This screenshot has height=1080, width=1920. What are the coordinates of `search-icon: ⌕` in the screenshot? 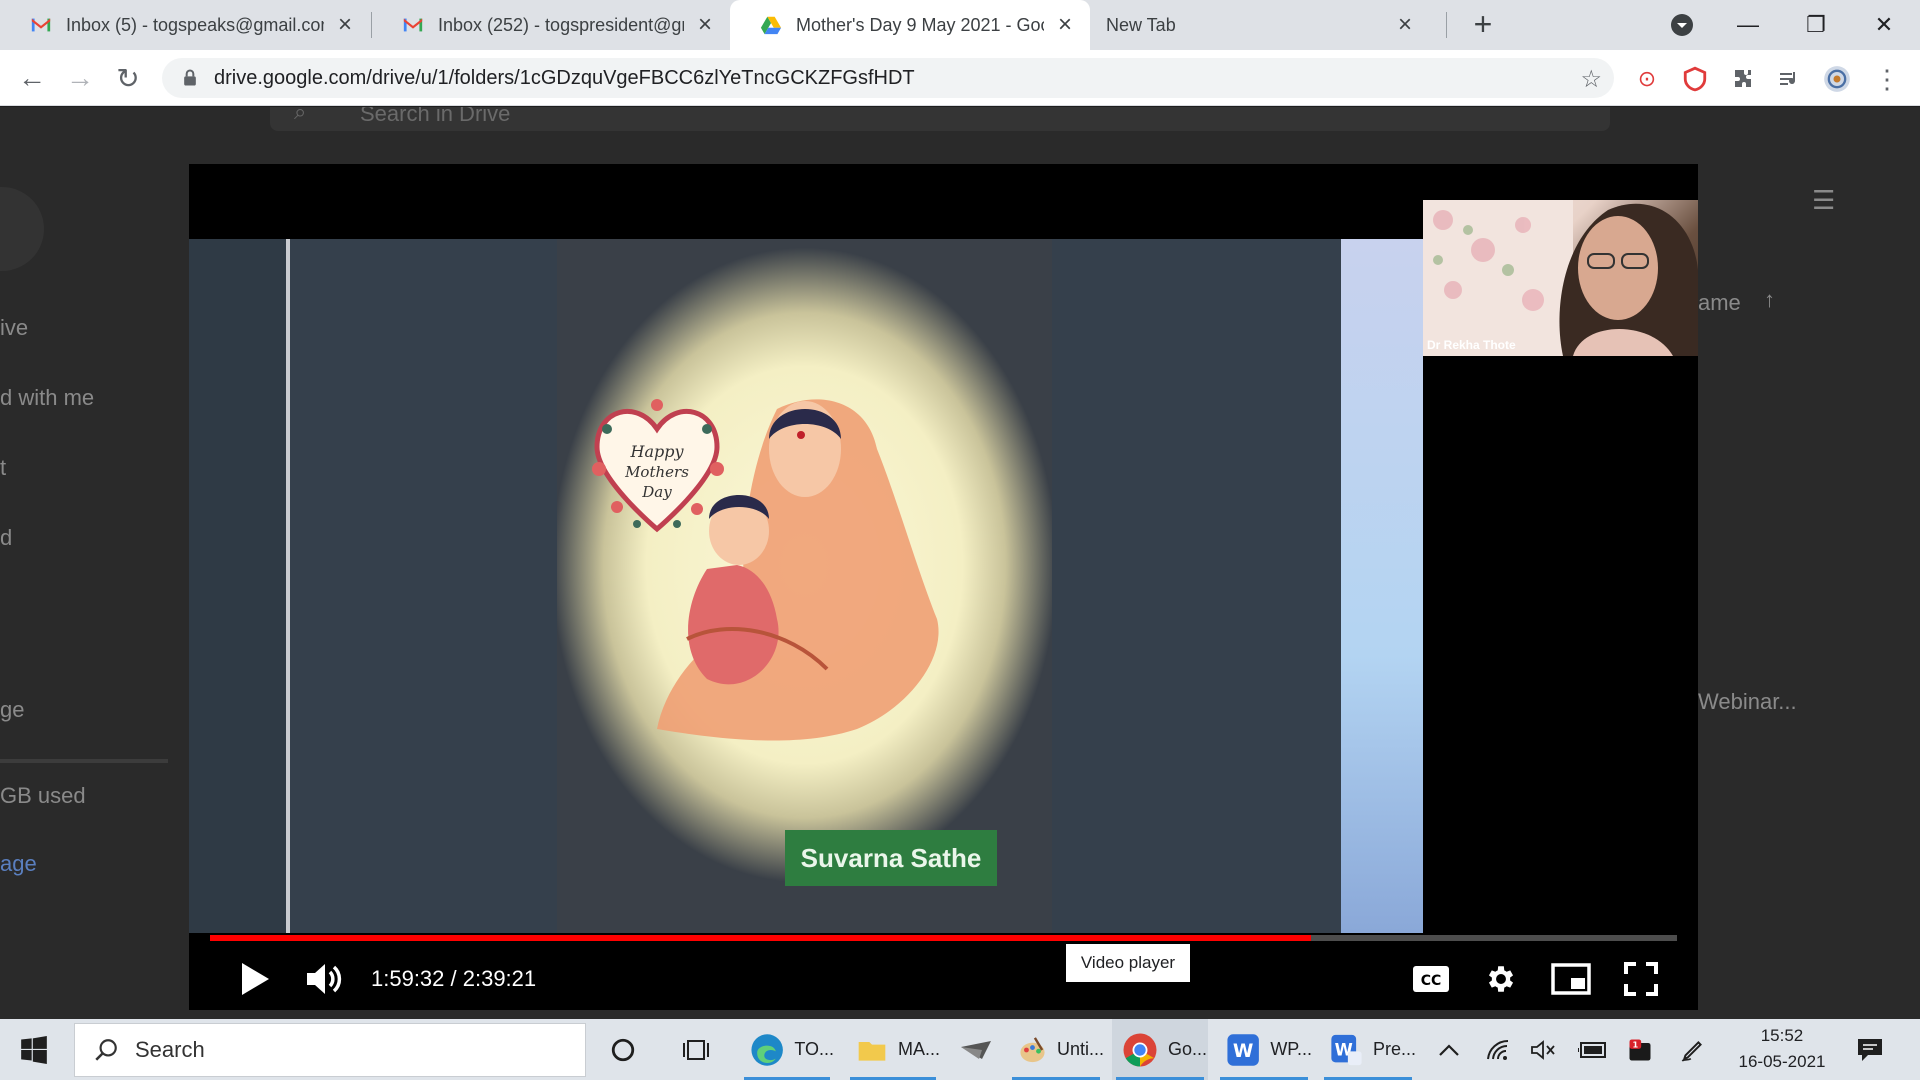 It's located at (300, 115).